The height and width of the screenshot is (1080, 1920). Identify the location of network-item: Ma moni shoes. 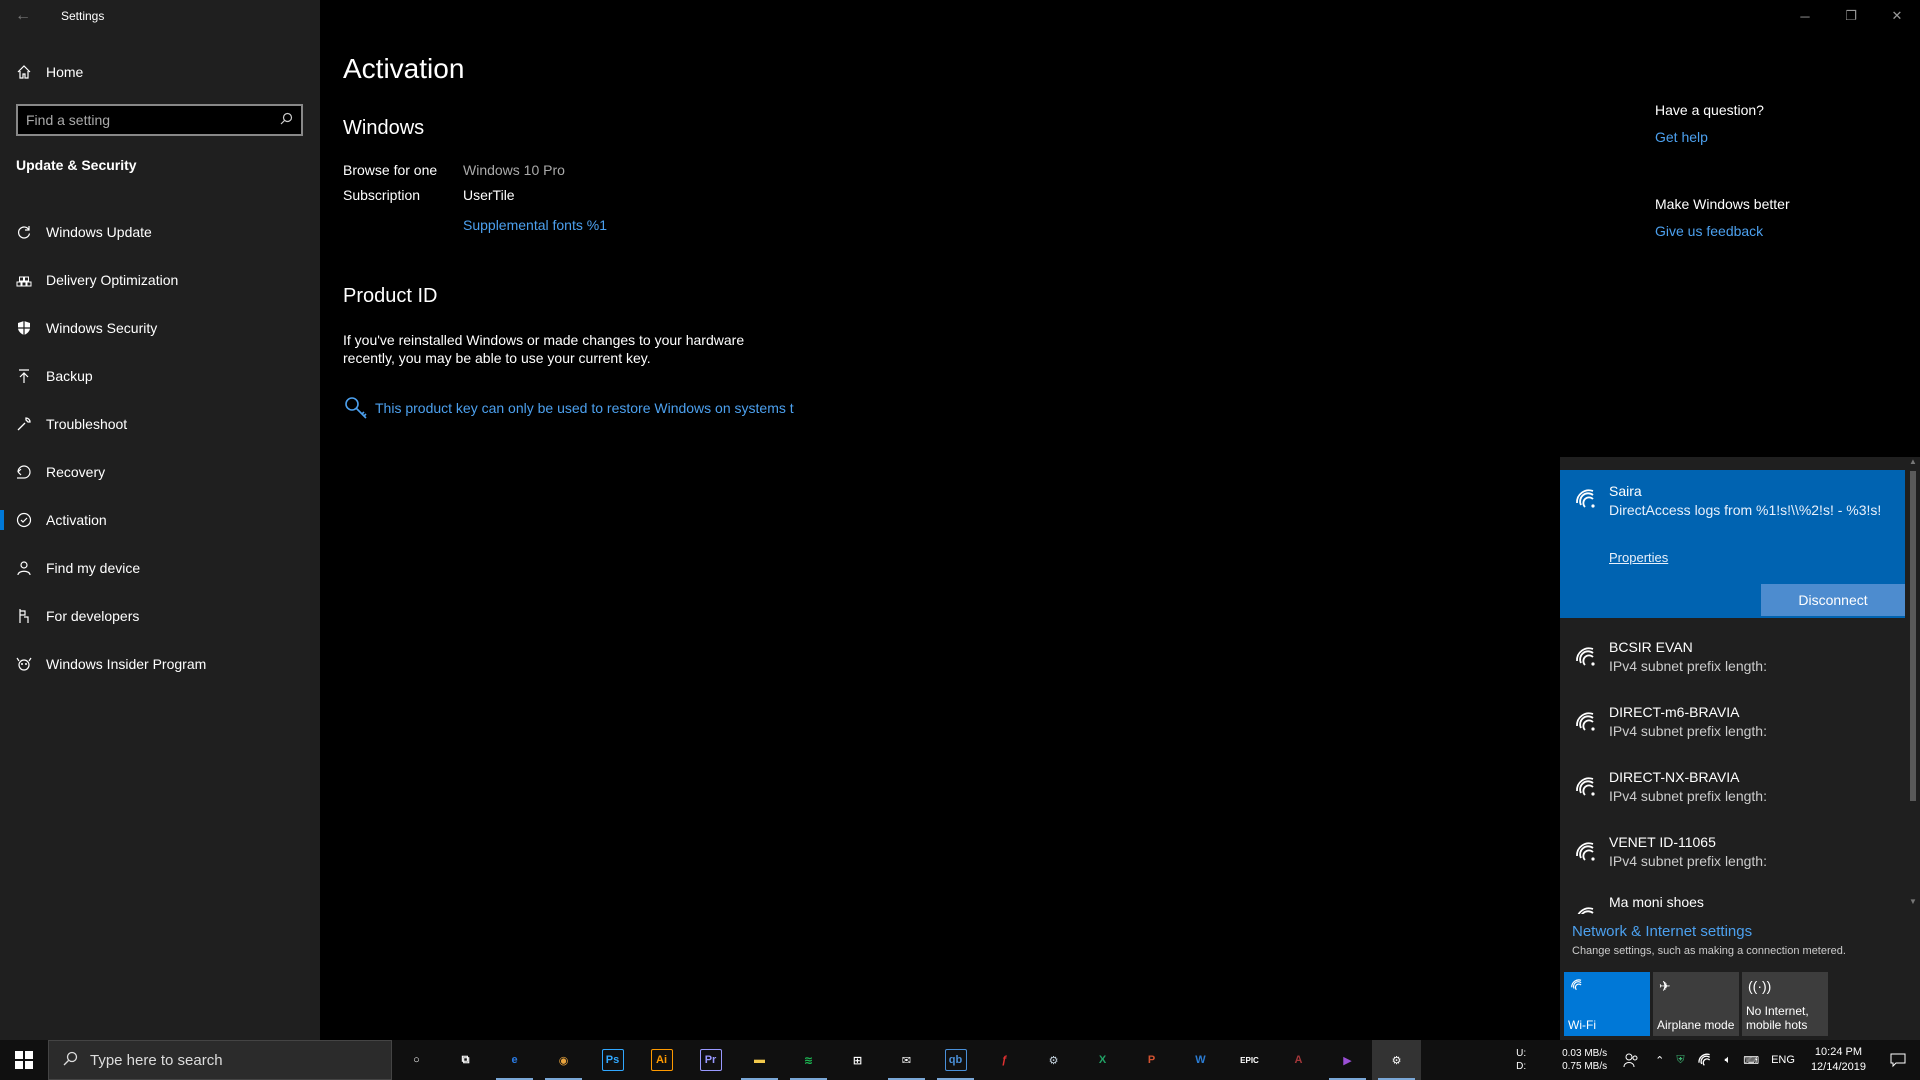
(1732, 901).